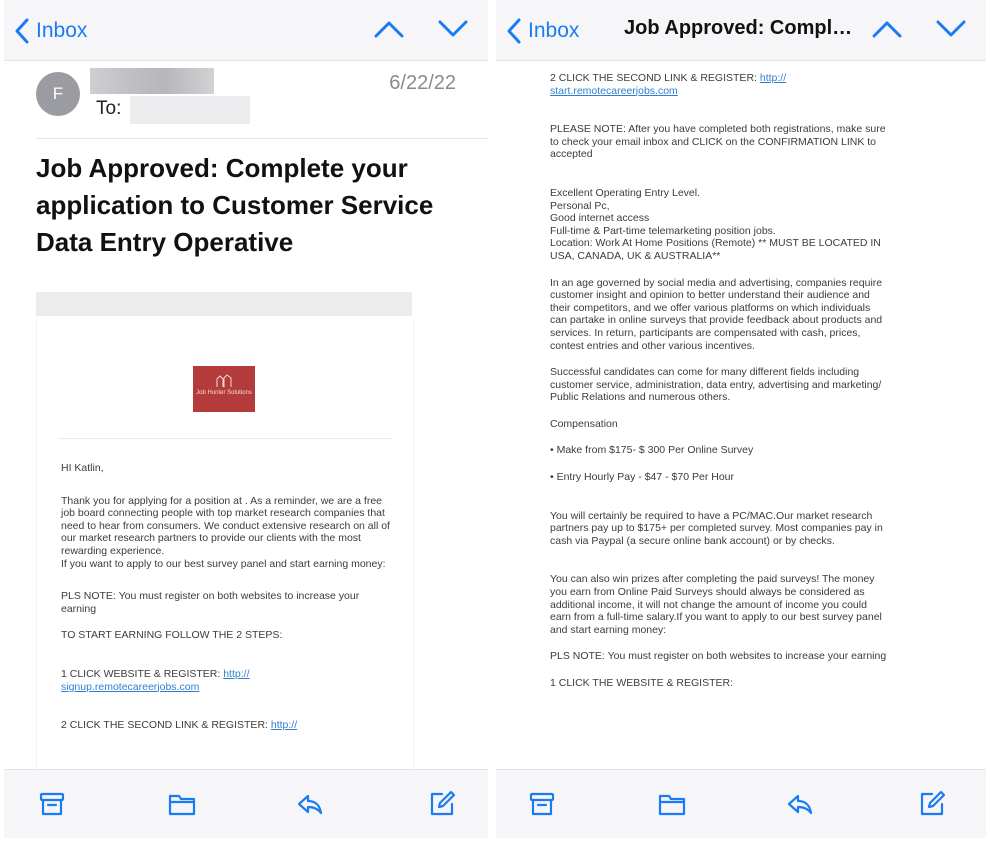  What do you see at coordinates (580, 205) in the screenshot?
I see `requirement-item: Personal Pc,` at bounding box center [580, 205].